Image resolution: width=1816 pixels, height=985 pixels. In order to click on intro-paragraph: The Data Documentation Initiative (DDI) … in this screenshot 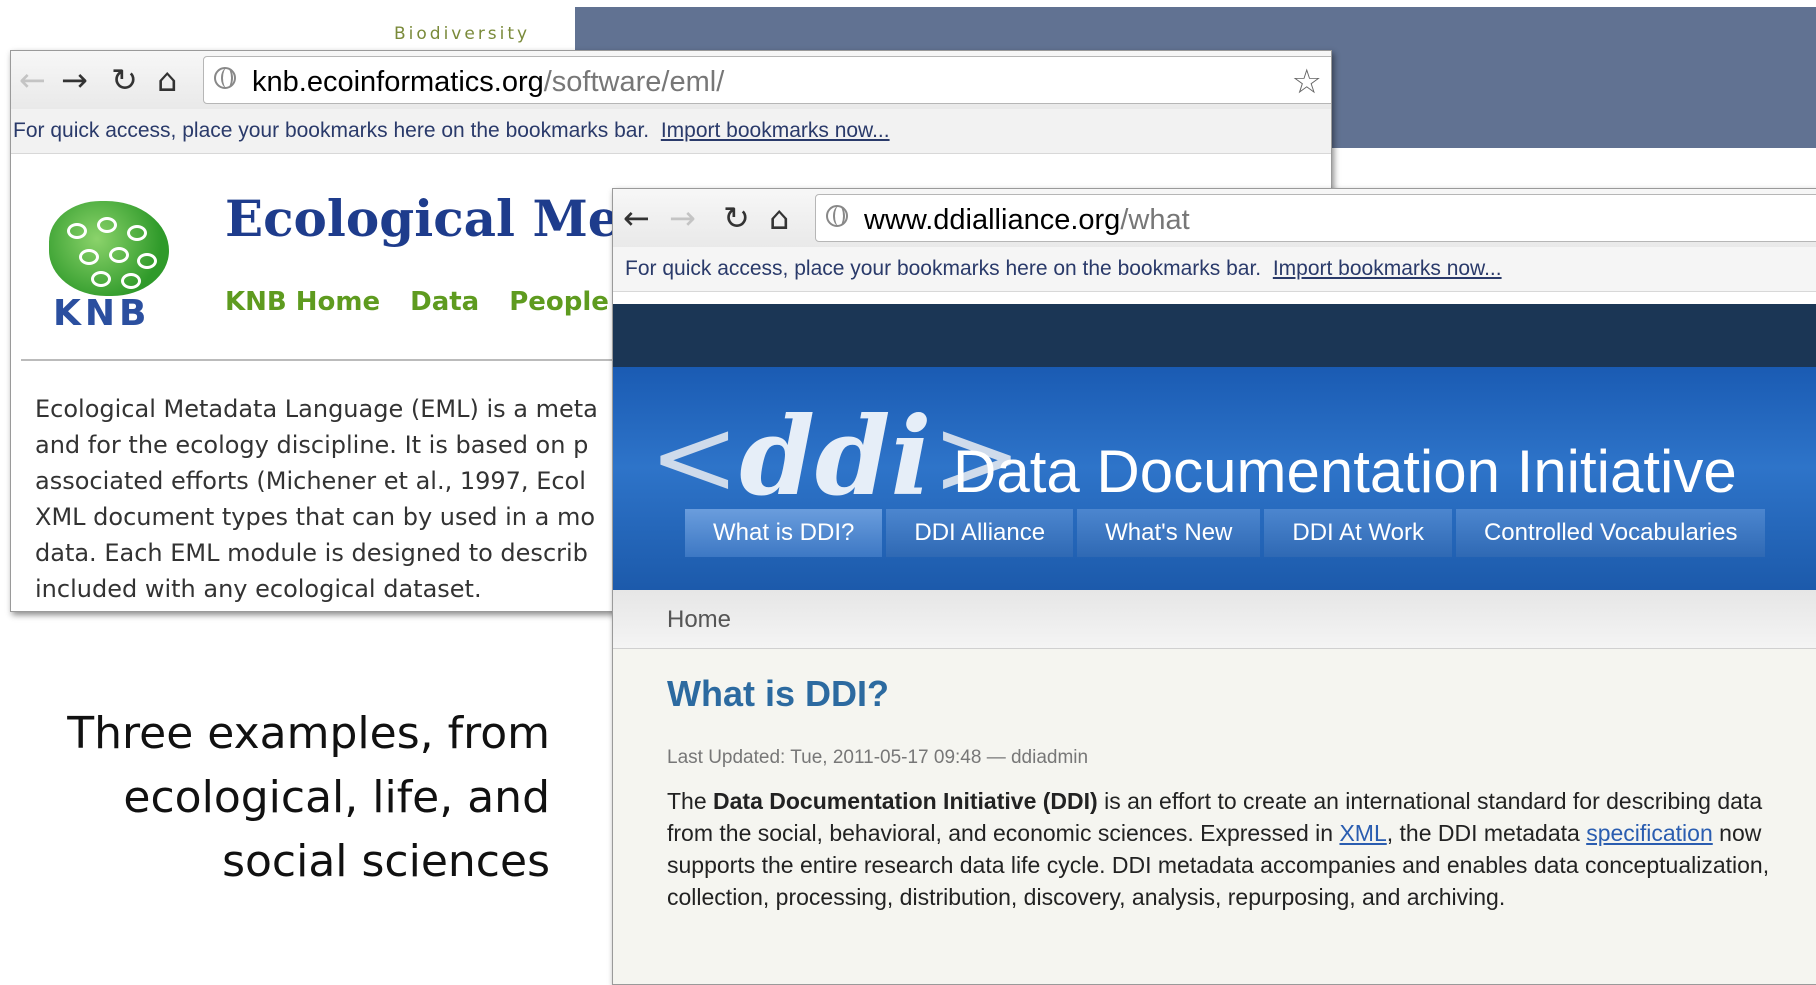, I will do `click(1218, 849)`.